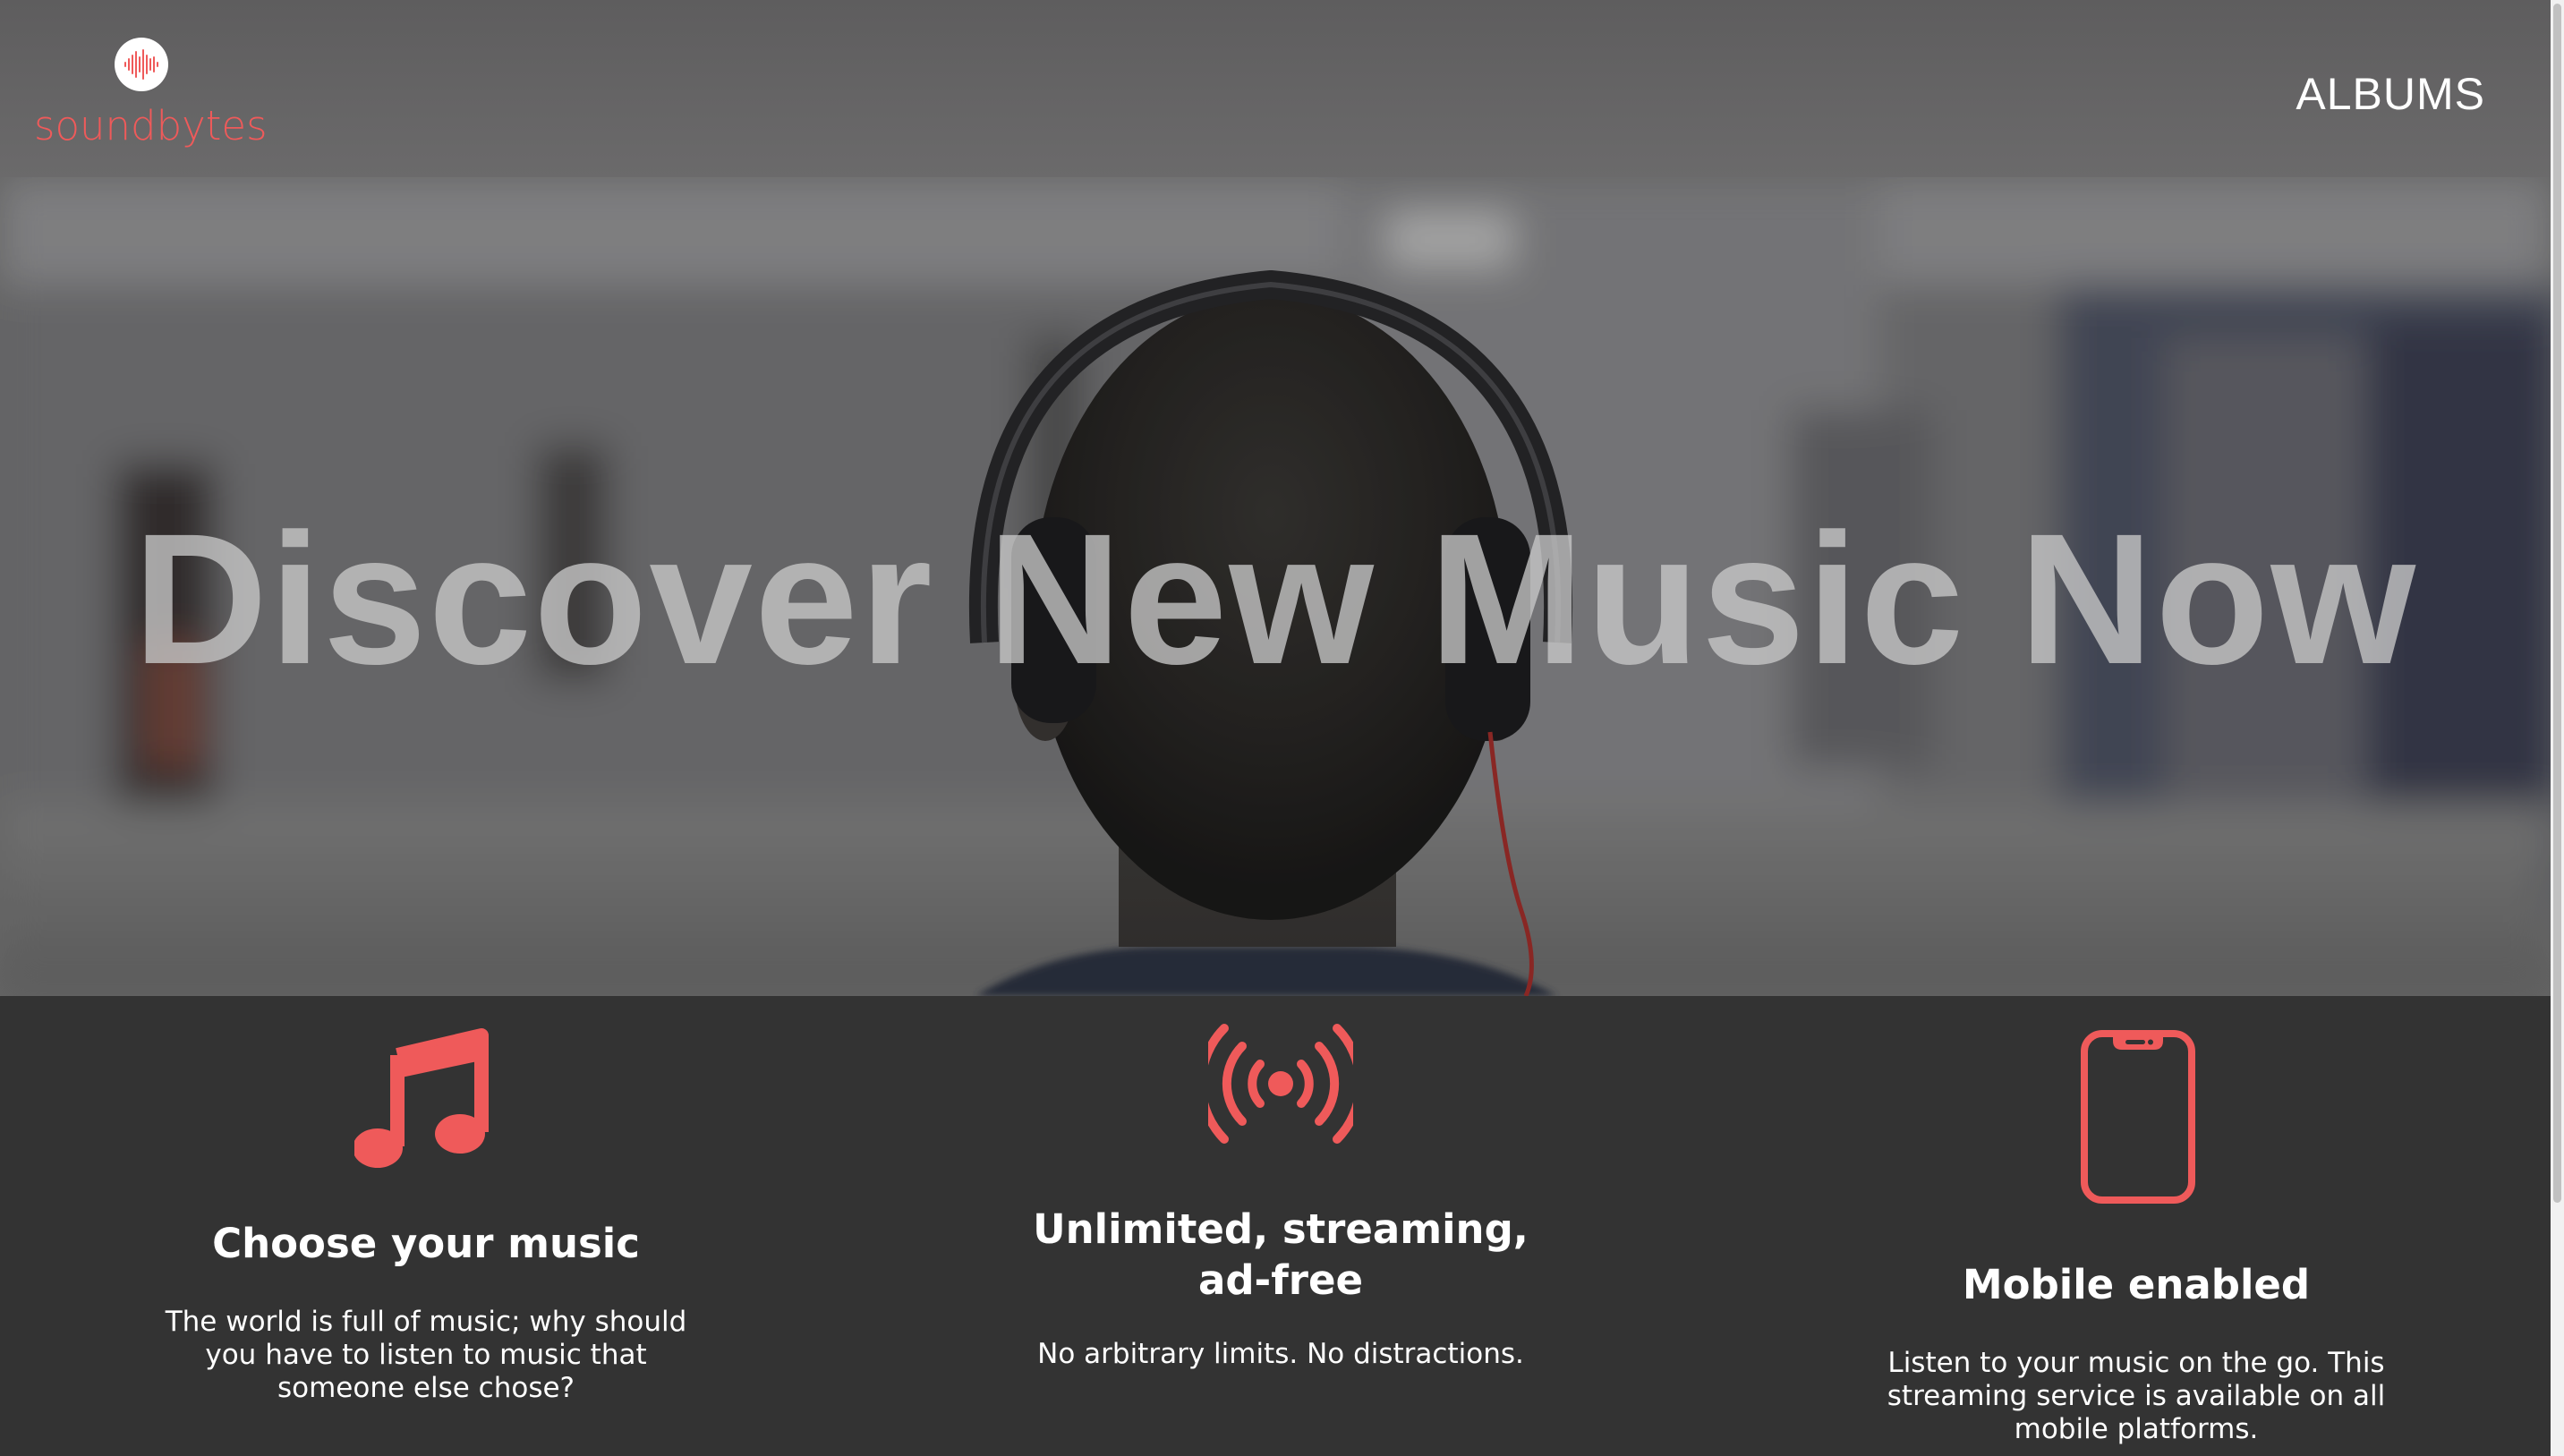  Describe the element at coordinates (2137, 1284) in the screenshot. I see `feature-title: Mobile enabled` at that location.